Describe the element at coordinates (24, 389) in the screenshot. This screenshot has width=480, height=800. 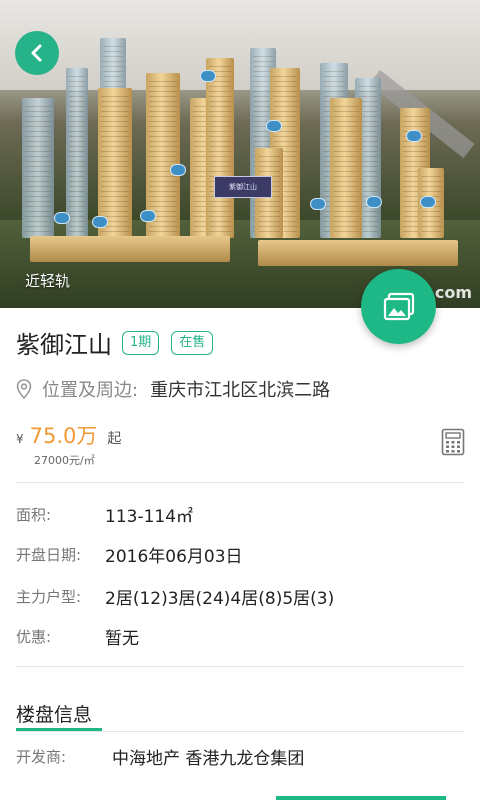
I see `location-pin-icon` at that location.